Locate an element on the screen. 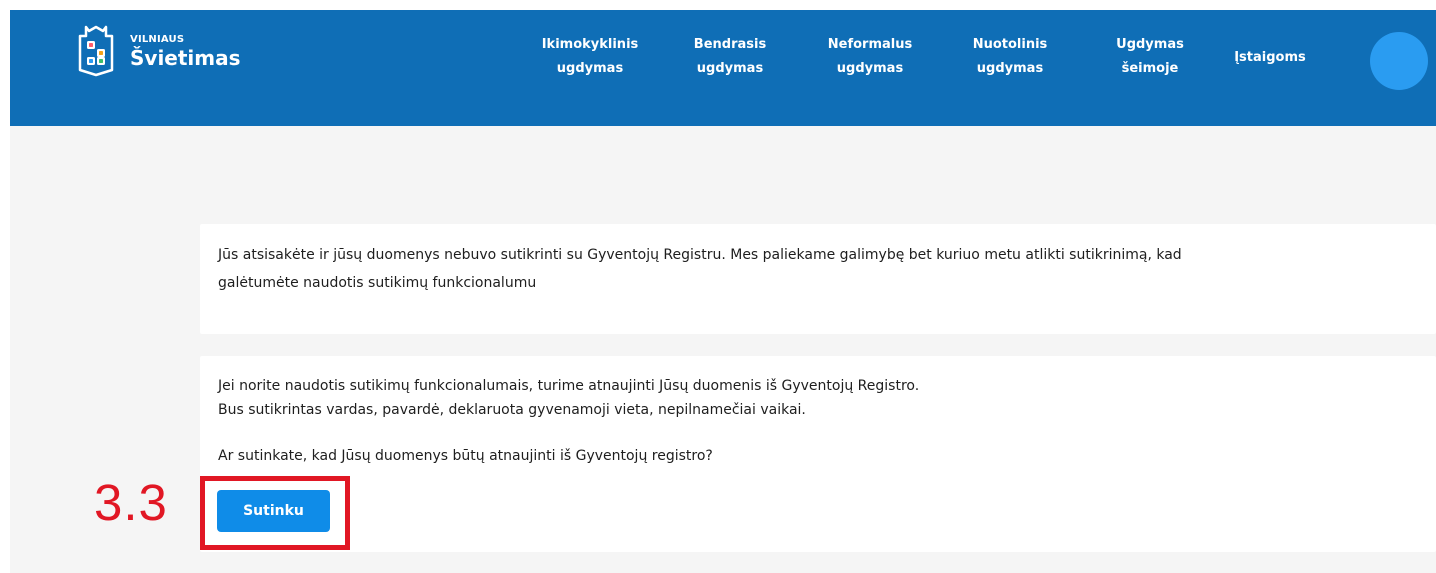  brand-logo: VILNIAUS Švietimas is located at coordinates (158, 51).